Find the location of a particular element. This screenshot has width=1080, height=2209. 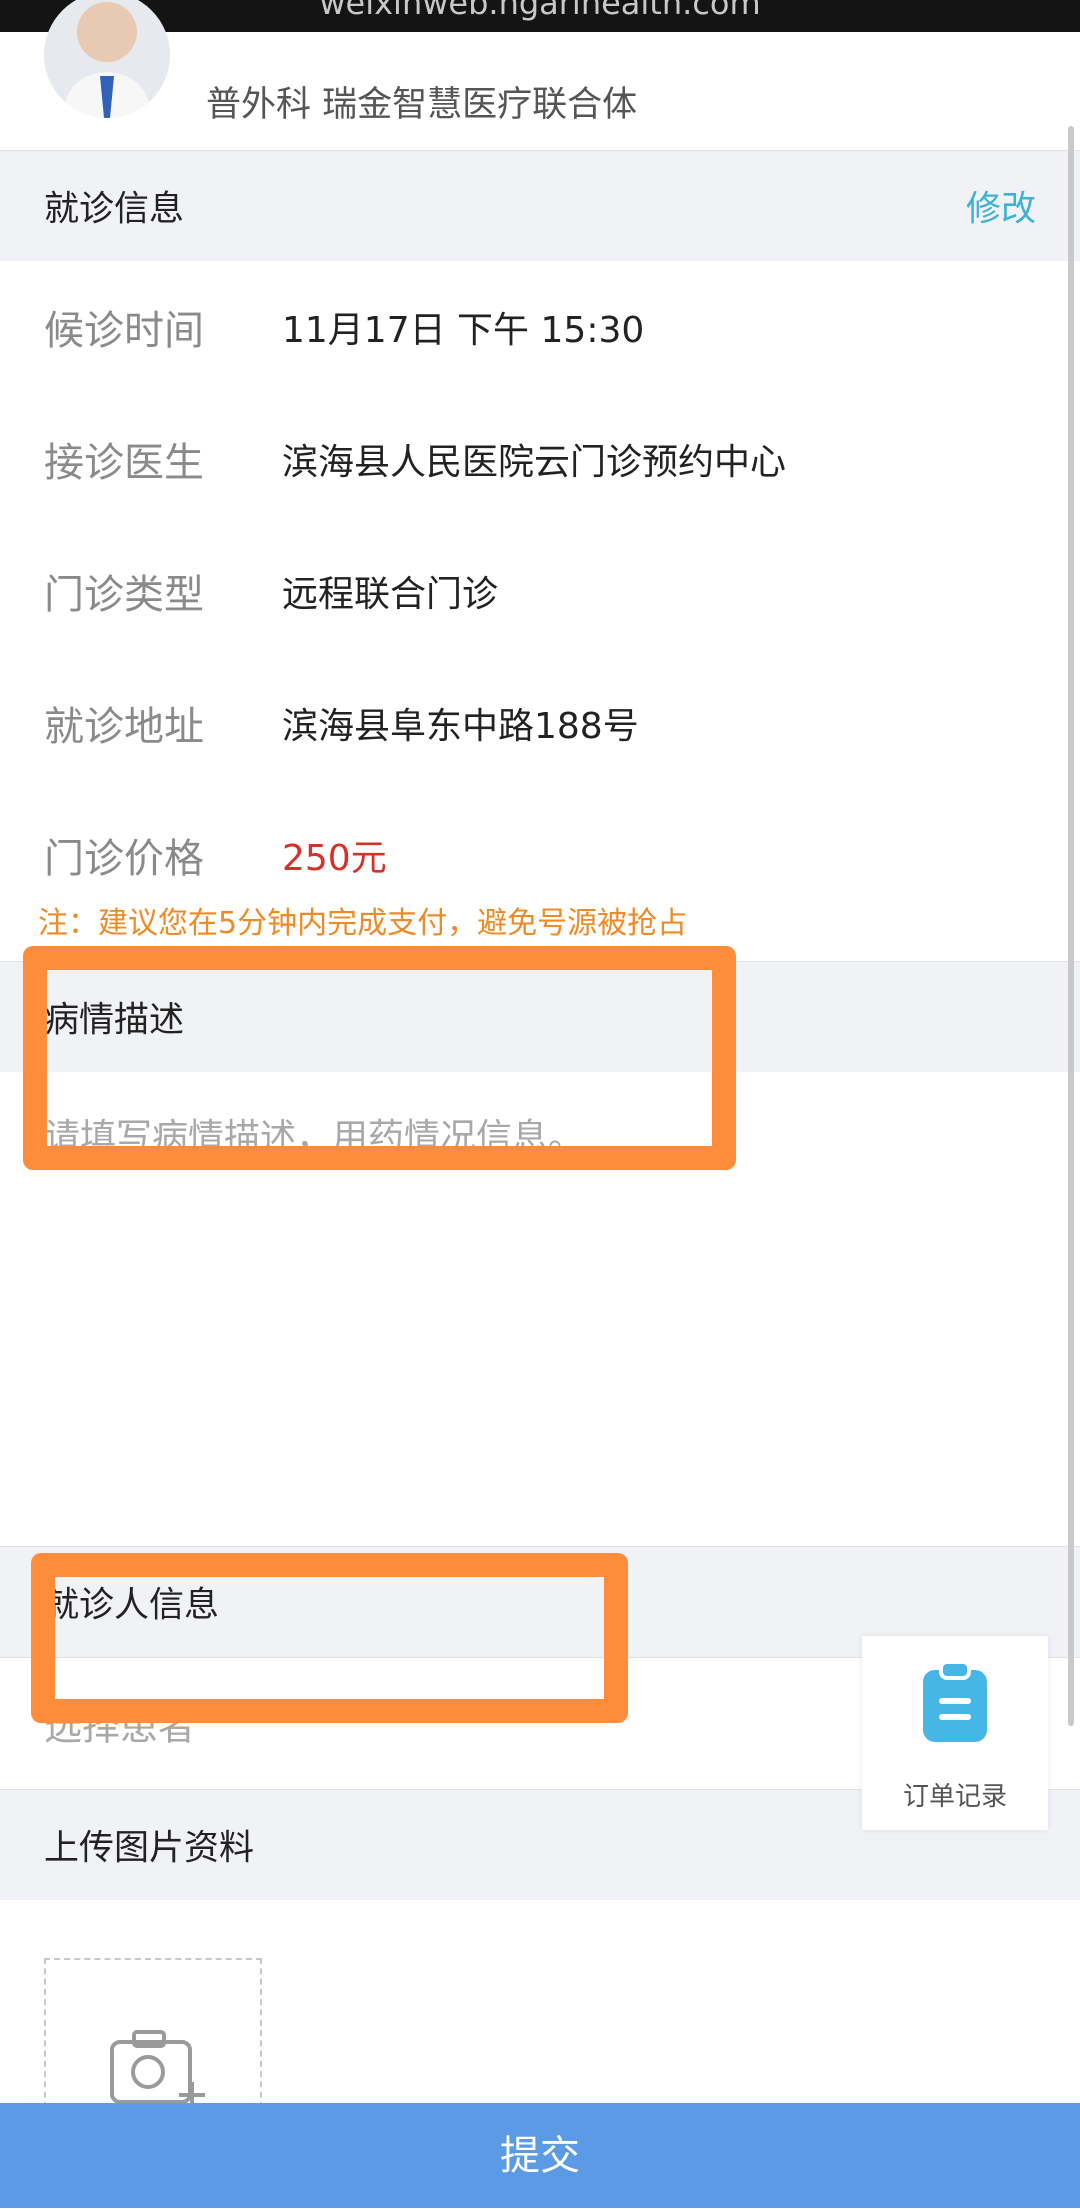

submit-button: 提交 is located at coordinates (540, 2155).